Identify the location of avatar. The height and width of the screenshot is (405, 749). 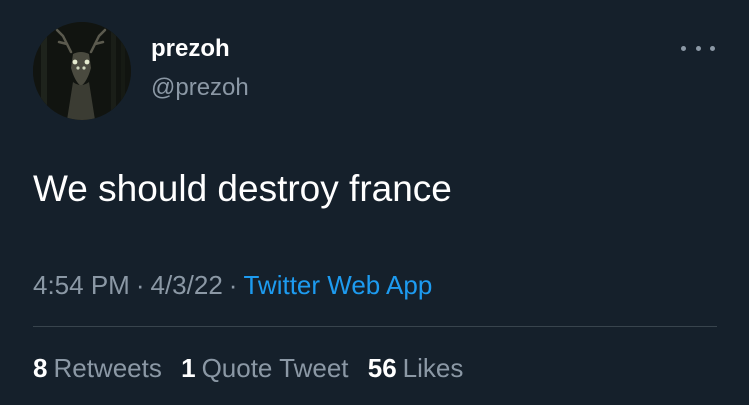
(82, 71).